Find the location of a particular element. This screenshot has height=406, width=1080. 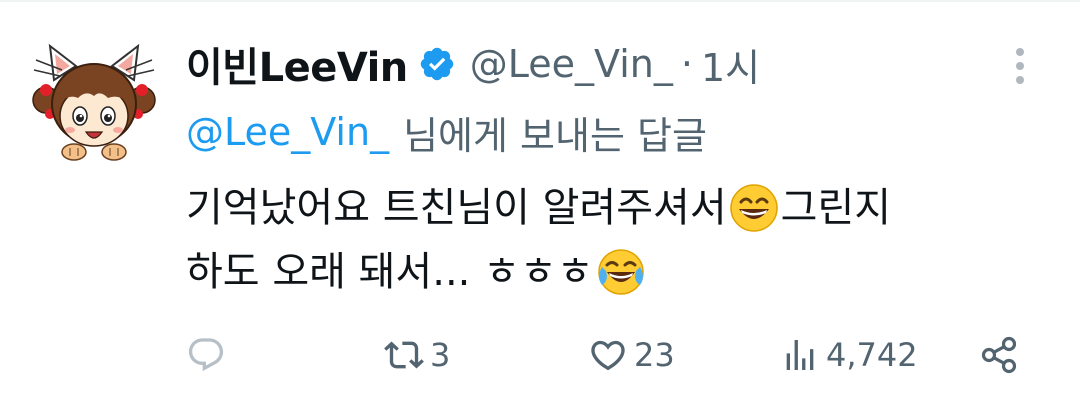

tweet-text-line: 기억났어요 트친님이 알려주셔서 그린지 is located at coordinates (596, 208).